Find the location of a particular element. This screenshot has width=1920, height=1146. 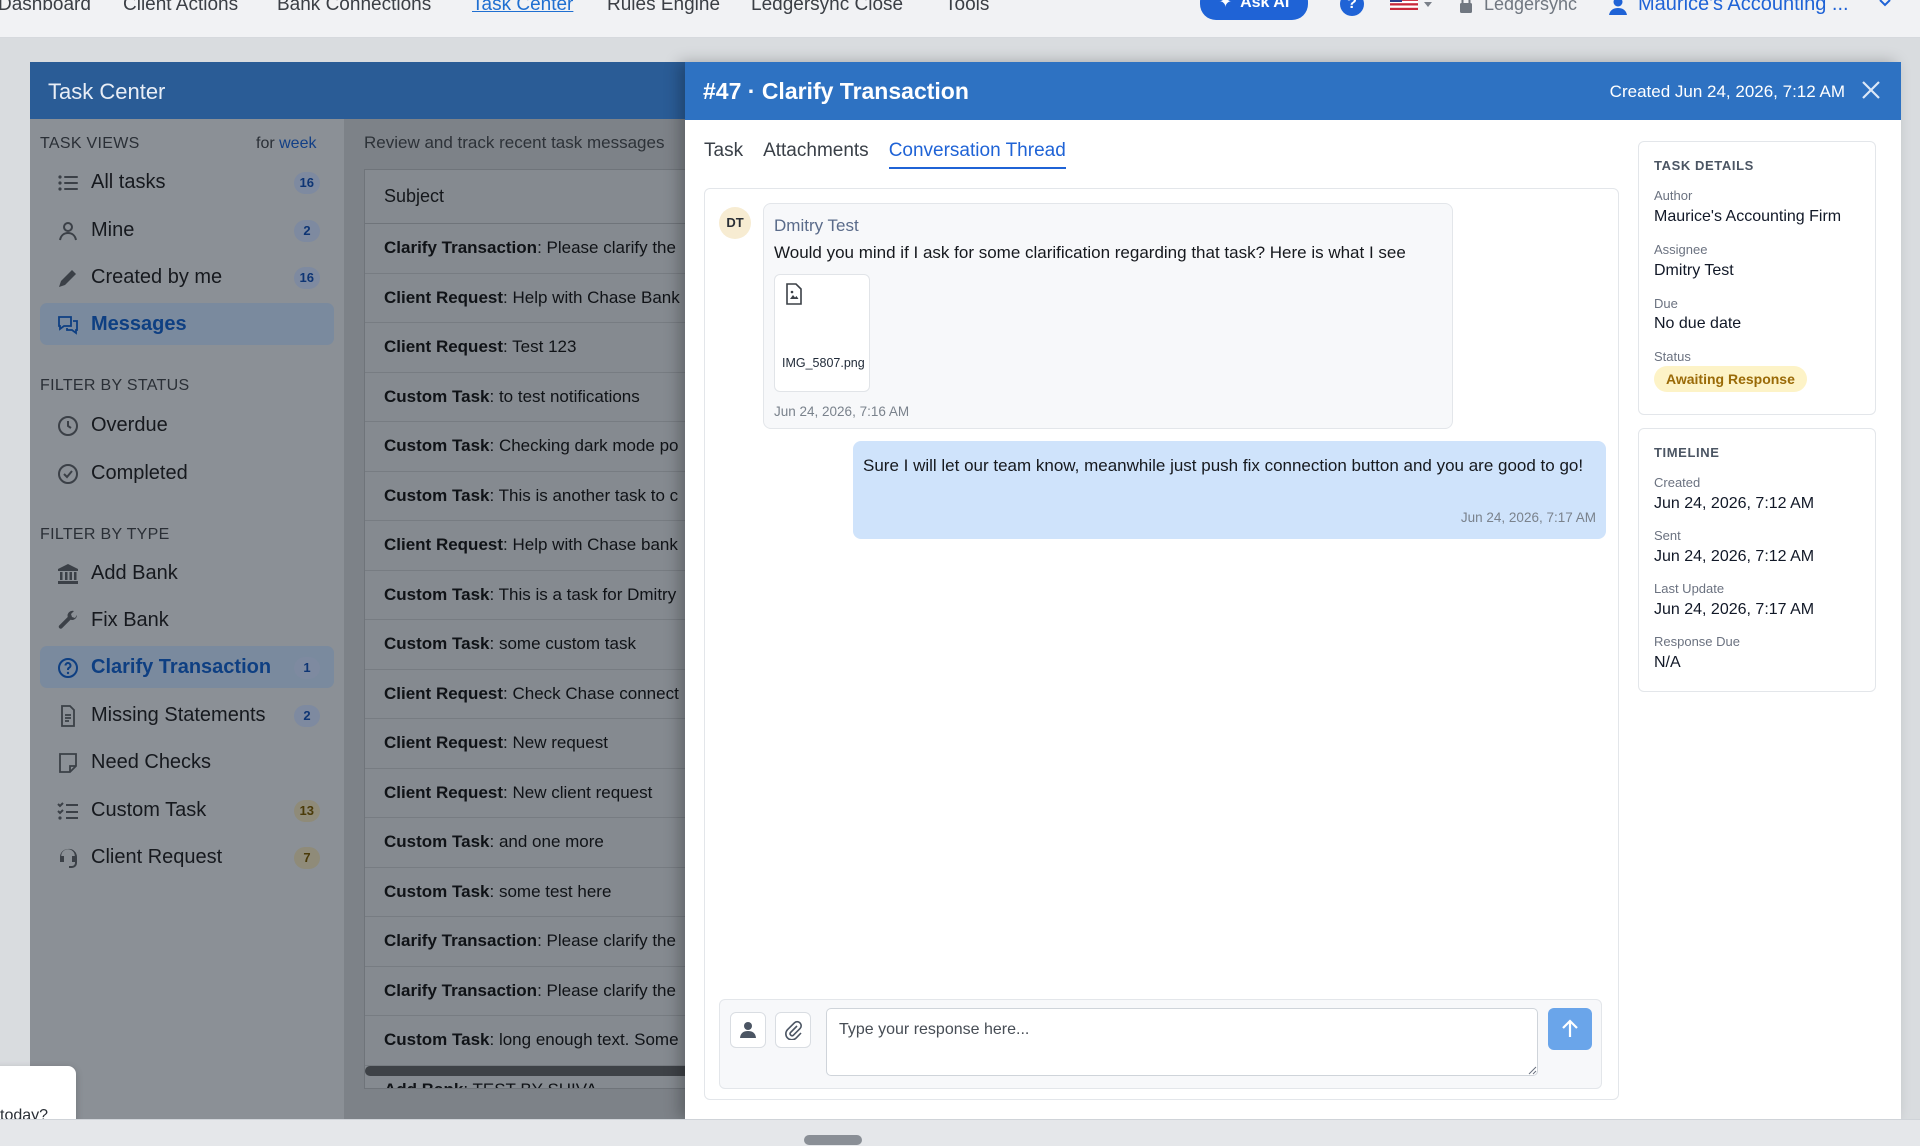

sidebar-item-client-request: Client Request 7 is located at coordinates (187, 857).